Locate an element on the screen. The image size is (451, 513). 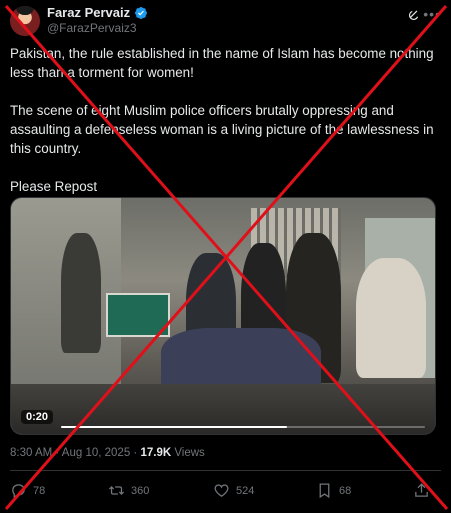
bookmark-icon is located at coordinates (324, 491).